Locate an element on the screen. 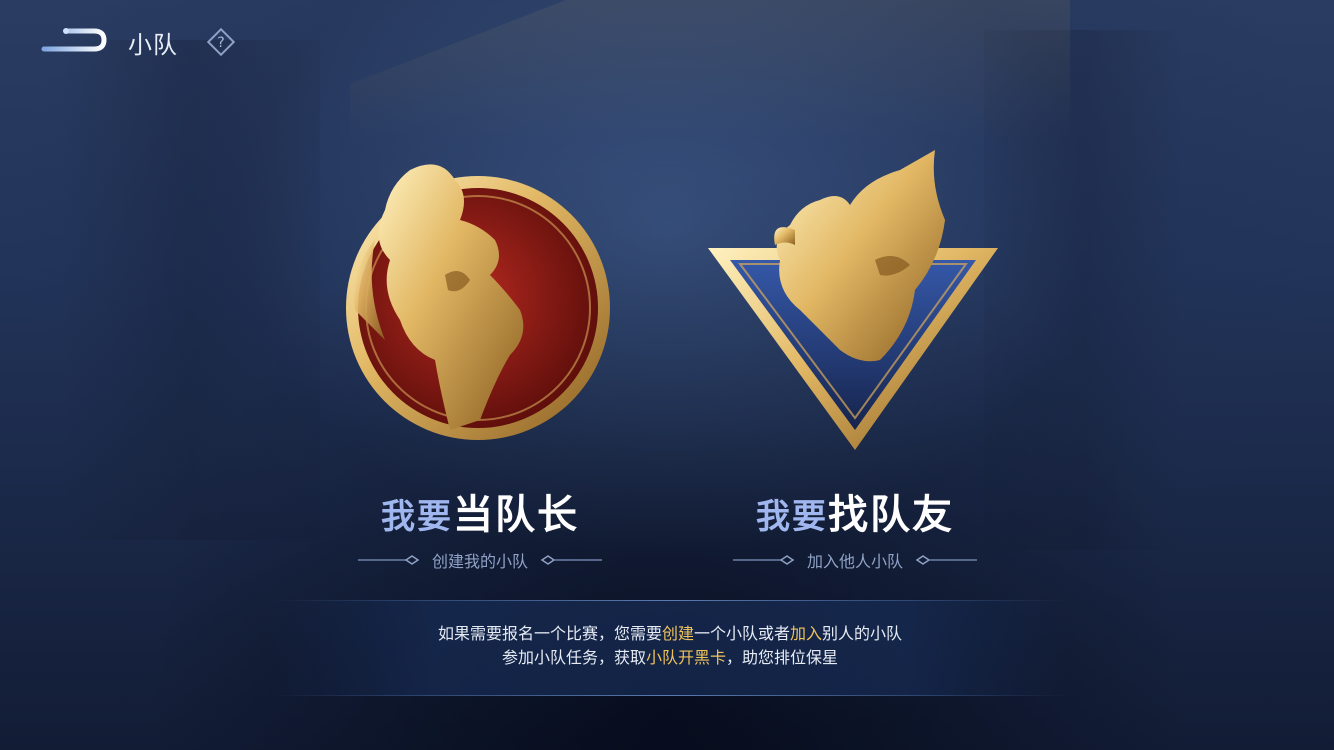 Image resolution: width=1334 pixels, height=750 pixels. info-highlight-join: 加入 is located at coordinates (806, 633).